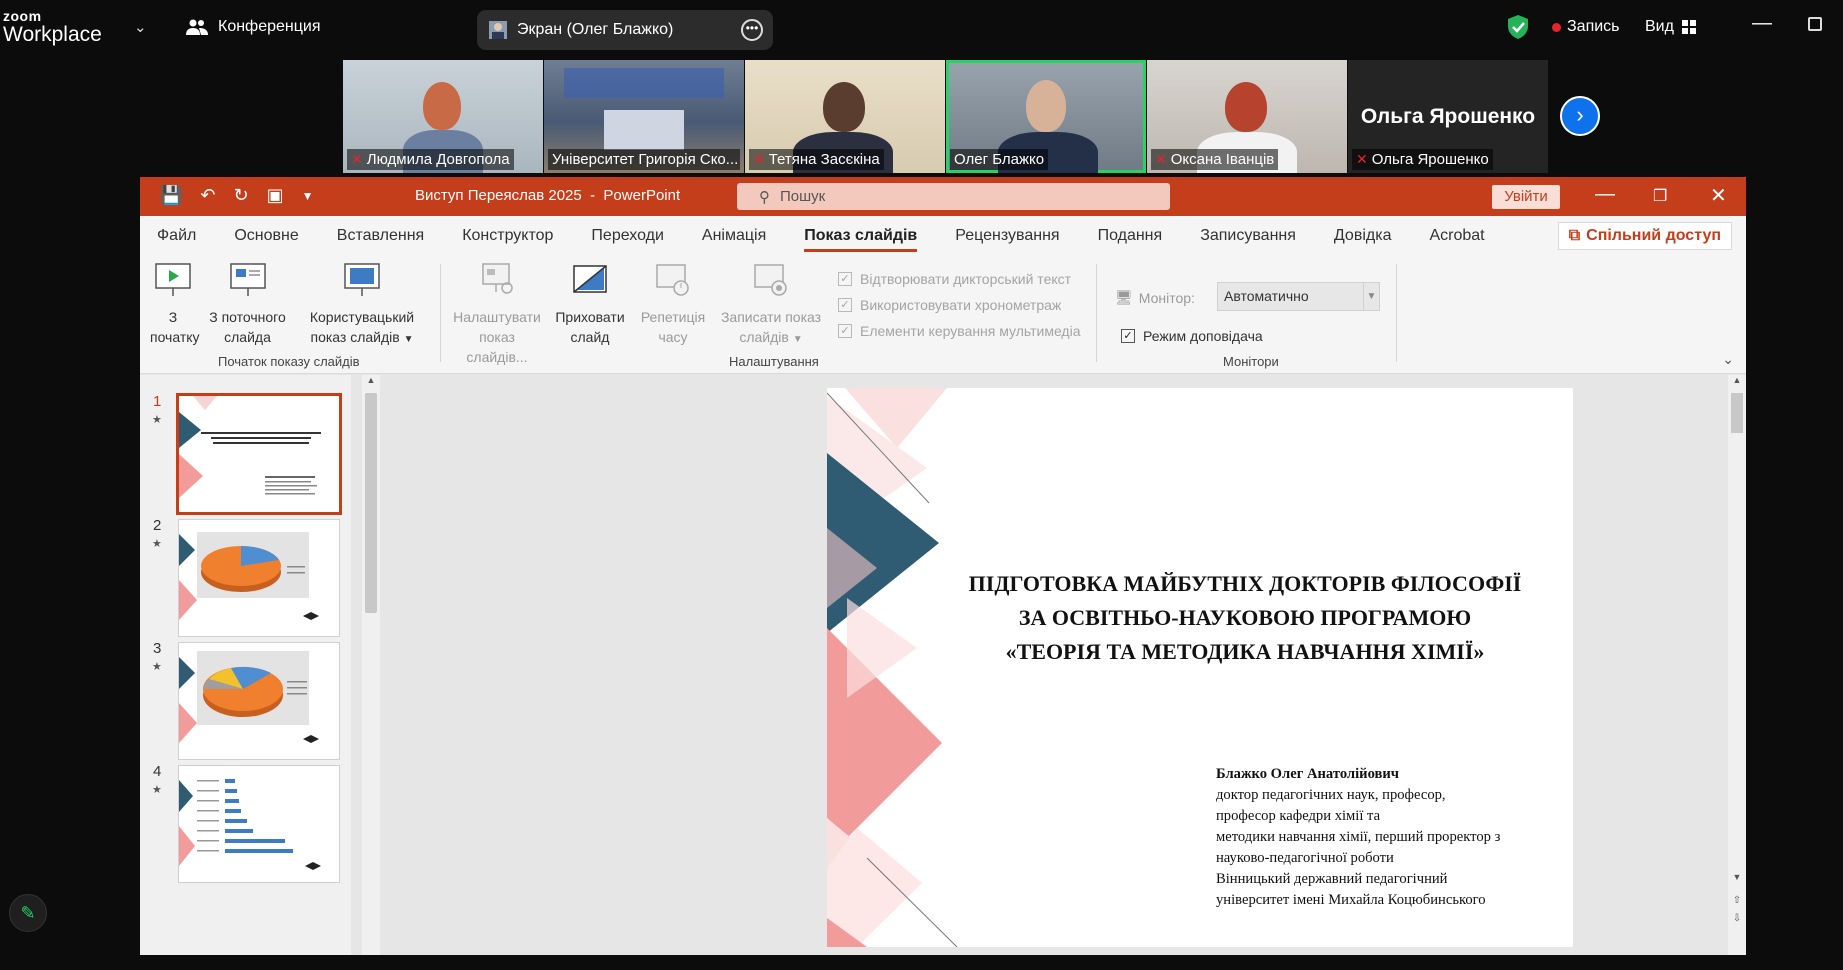 The width and height of the screenshot is (1843, 970). I want to click on participant-name-tag: Олег Блажко, so click(999, 159).